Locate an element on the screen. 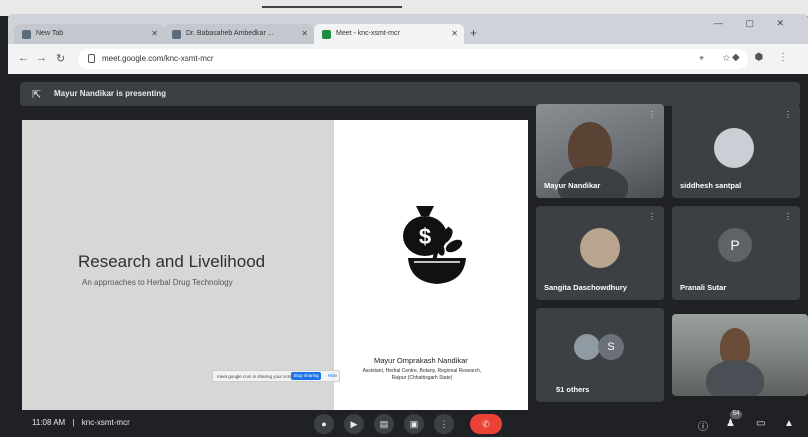  tab-label: New Tab is located at coordinates (50, 33).